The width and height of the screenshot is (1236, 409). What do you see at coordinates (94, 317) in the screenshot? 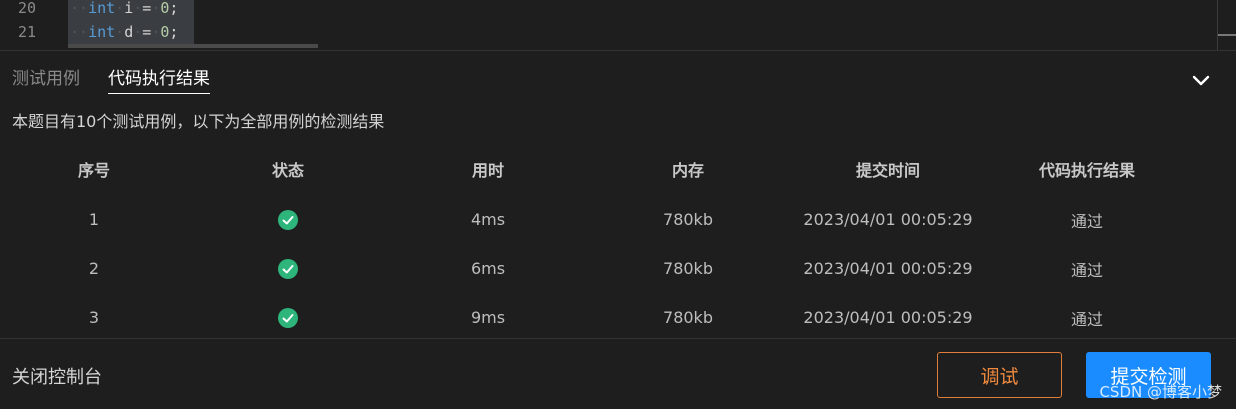
I see `cell-index: 3` at bounding box center [94, 317].